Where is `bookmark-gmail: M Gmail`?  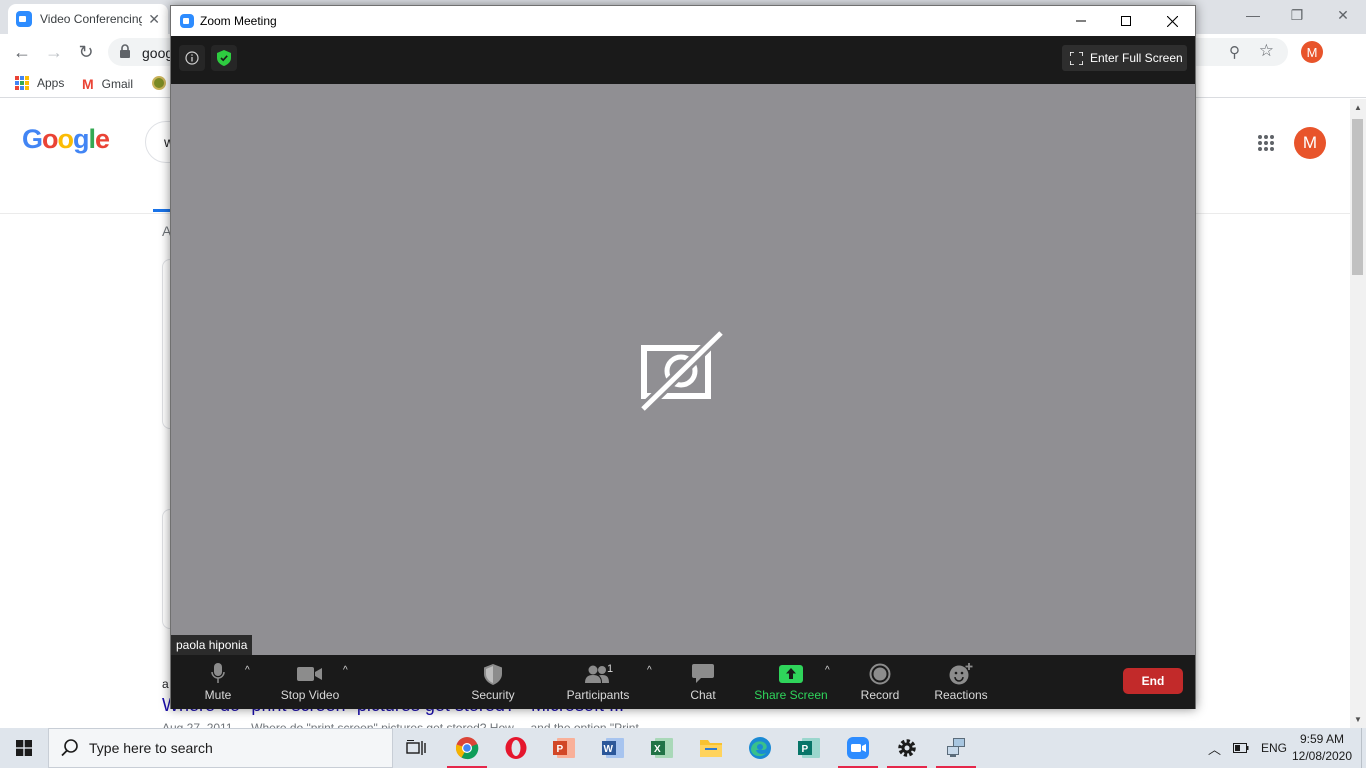 bookmark-gmail: M Gmail is located at coordinates (107, 84).